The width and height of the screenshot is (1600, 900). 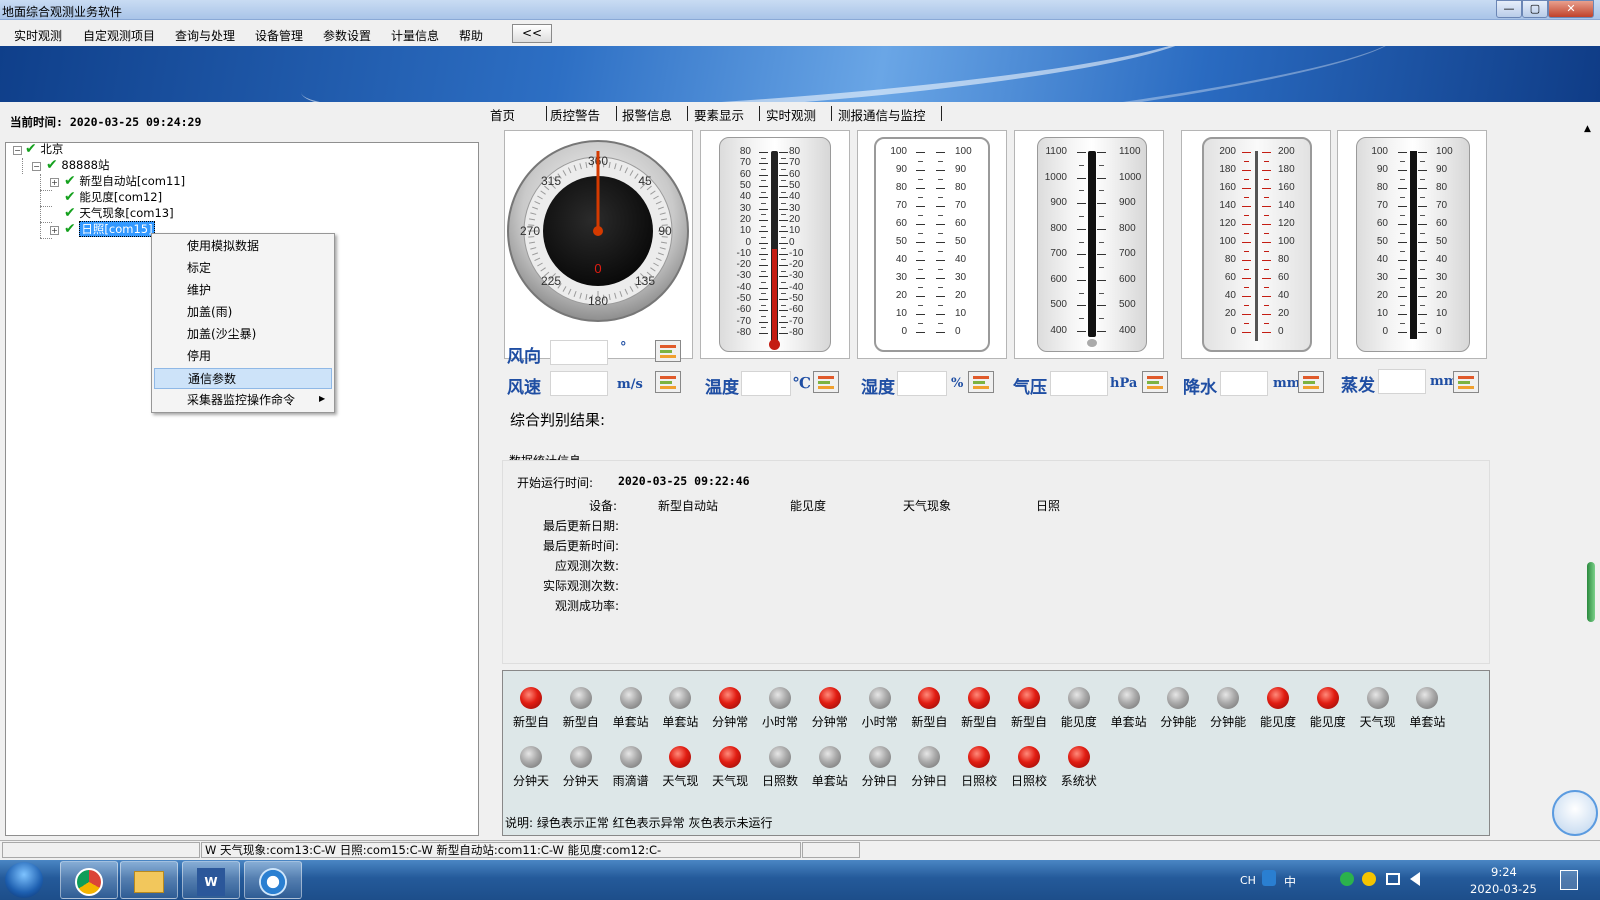 What do you see at coordinates (211, 880) in the screenshot?
I see `word-taskbar-icon: W` at bounding box center [211, 880].